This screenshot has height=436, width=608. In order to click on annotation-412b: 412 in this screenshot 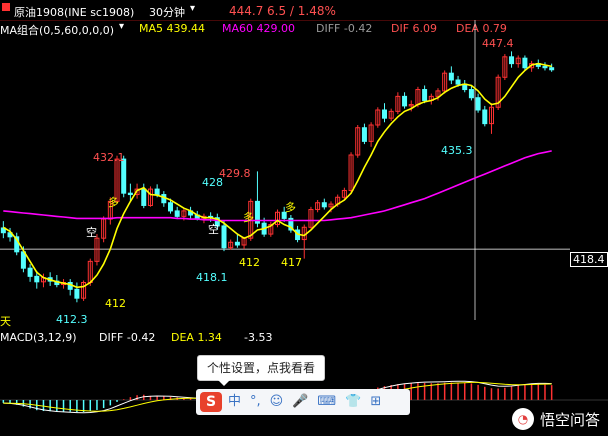, I will do `click(115, 303)`.